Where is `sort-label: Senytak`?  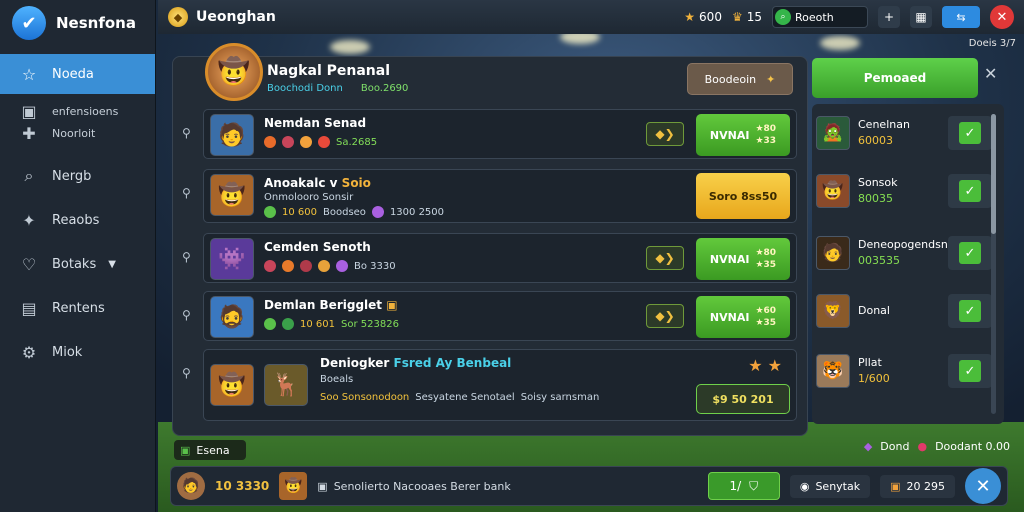
sort-label: Senytak is located at coordinates (838, 486).